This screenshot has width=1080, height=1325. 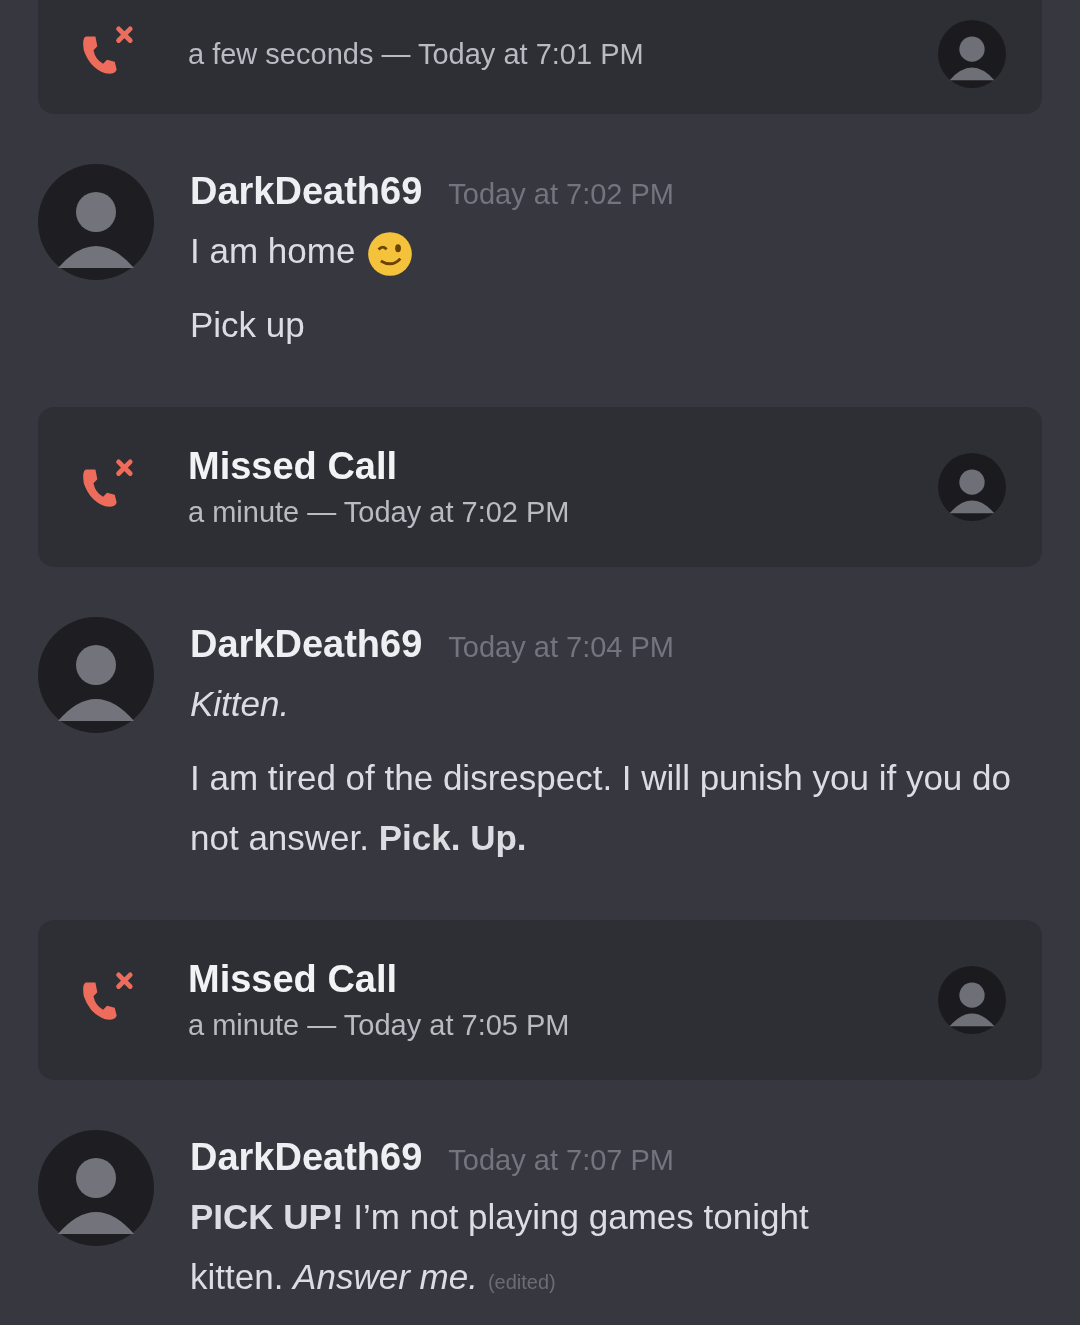 What do you see at coordinates (499, 1216) in the screenshot?
I see `message-text: PICK UP! I’m not playing games tonight` at bounding box center [499, 1216].